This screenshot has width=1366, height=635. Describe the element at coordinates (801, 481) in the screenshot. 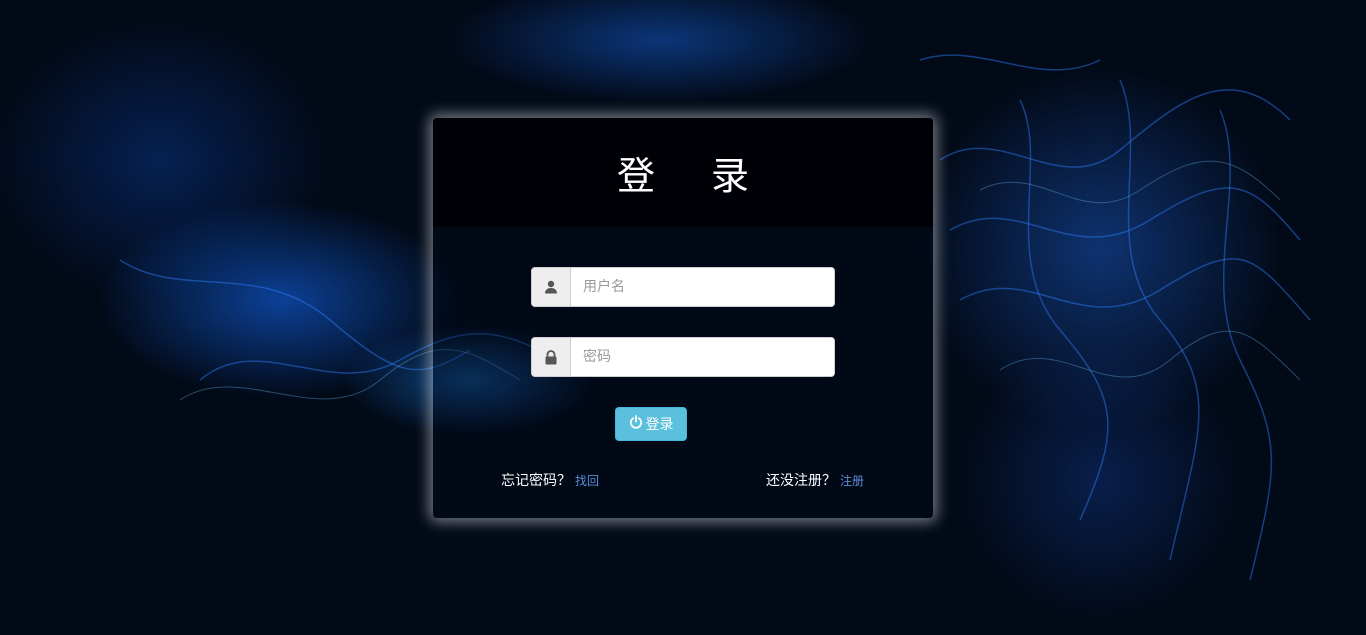

I see `register-prompt-text: 还没注册？` at that location.